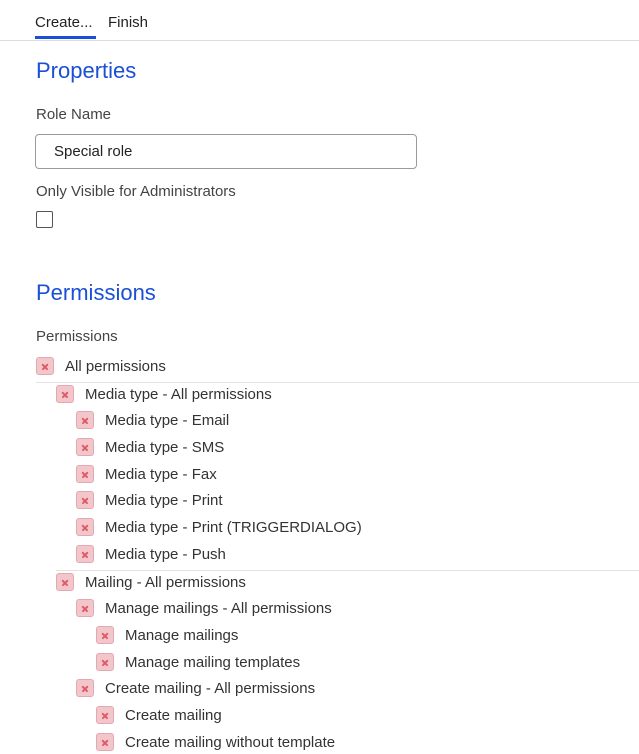 Image resolution: width=639 pixels, height=754 pixels. I want to click on admin-only-label: Only Visible for Administrators, so click(136, 191).